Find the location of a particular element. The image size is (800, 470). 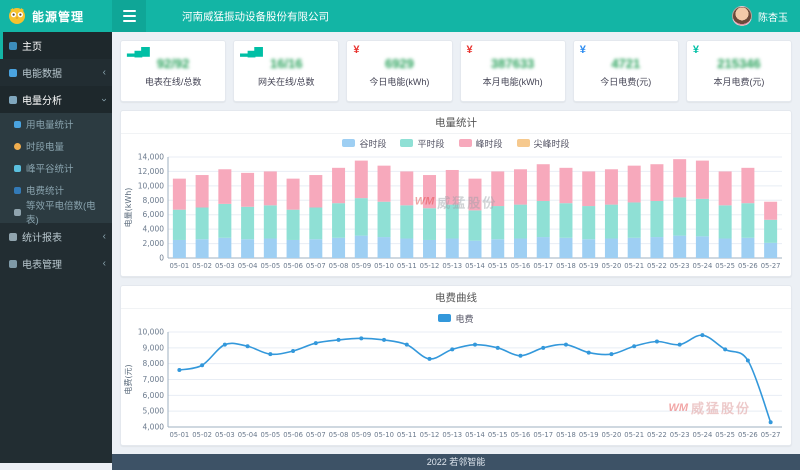

sidebar-subitem-equivalent-multiplier: 等效平电倍数(电表) is located at coordinates (56, 212).